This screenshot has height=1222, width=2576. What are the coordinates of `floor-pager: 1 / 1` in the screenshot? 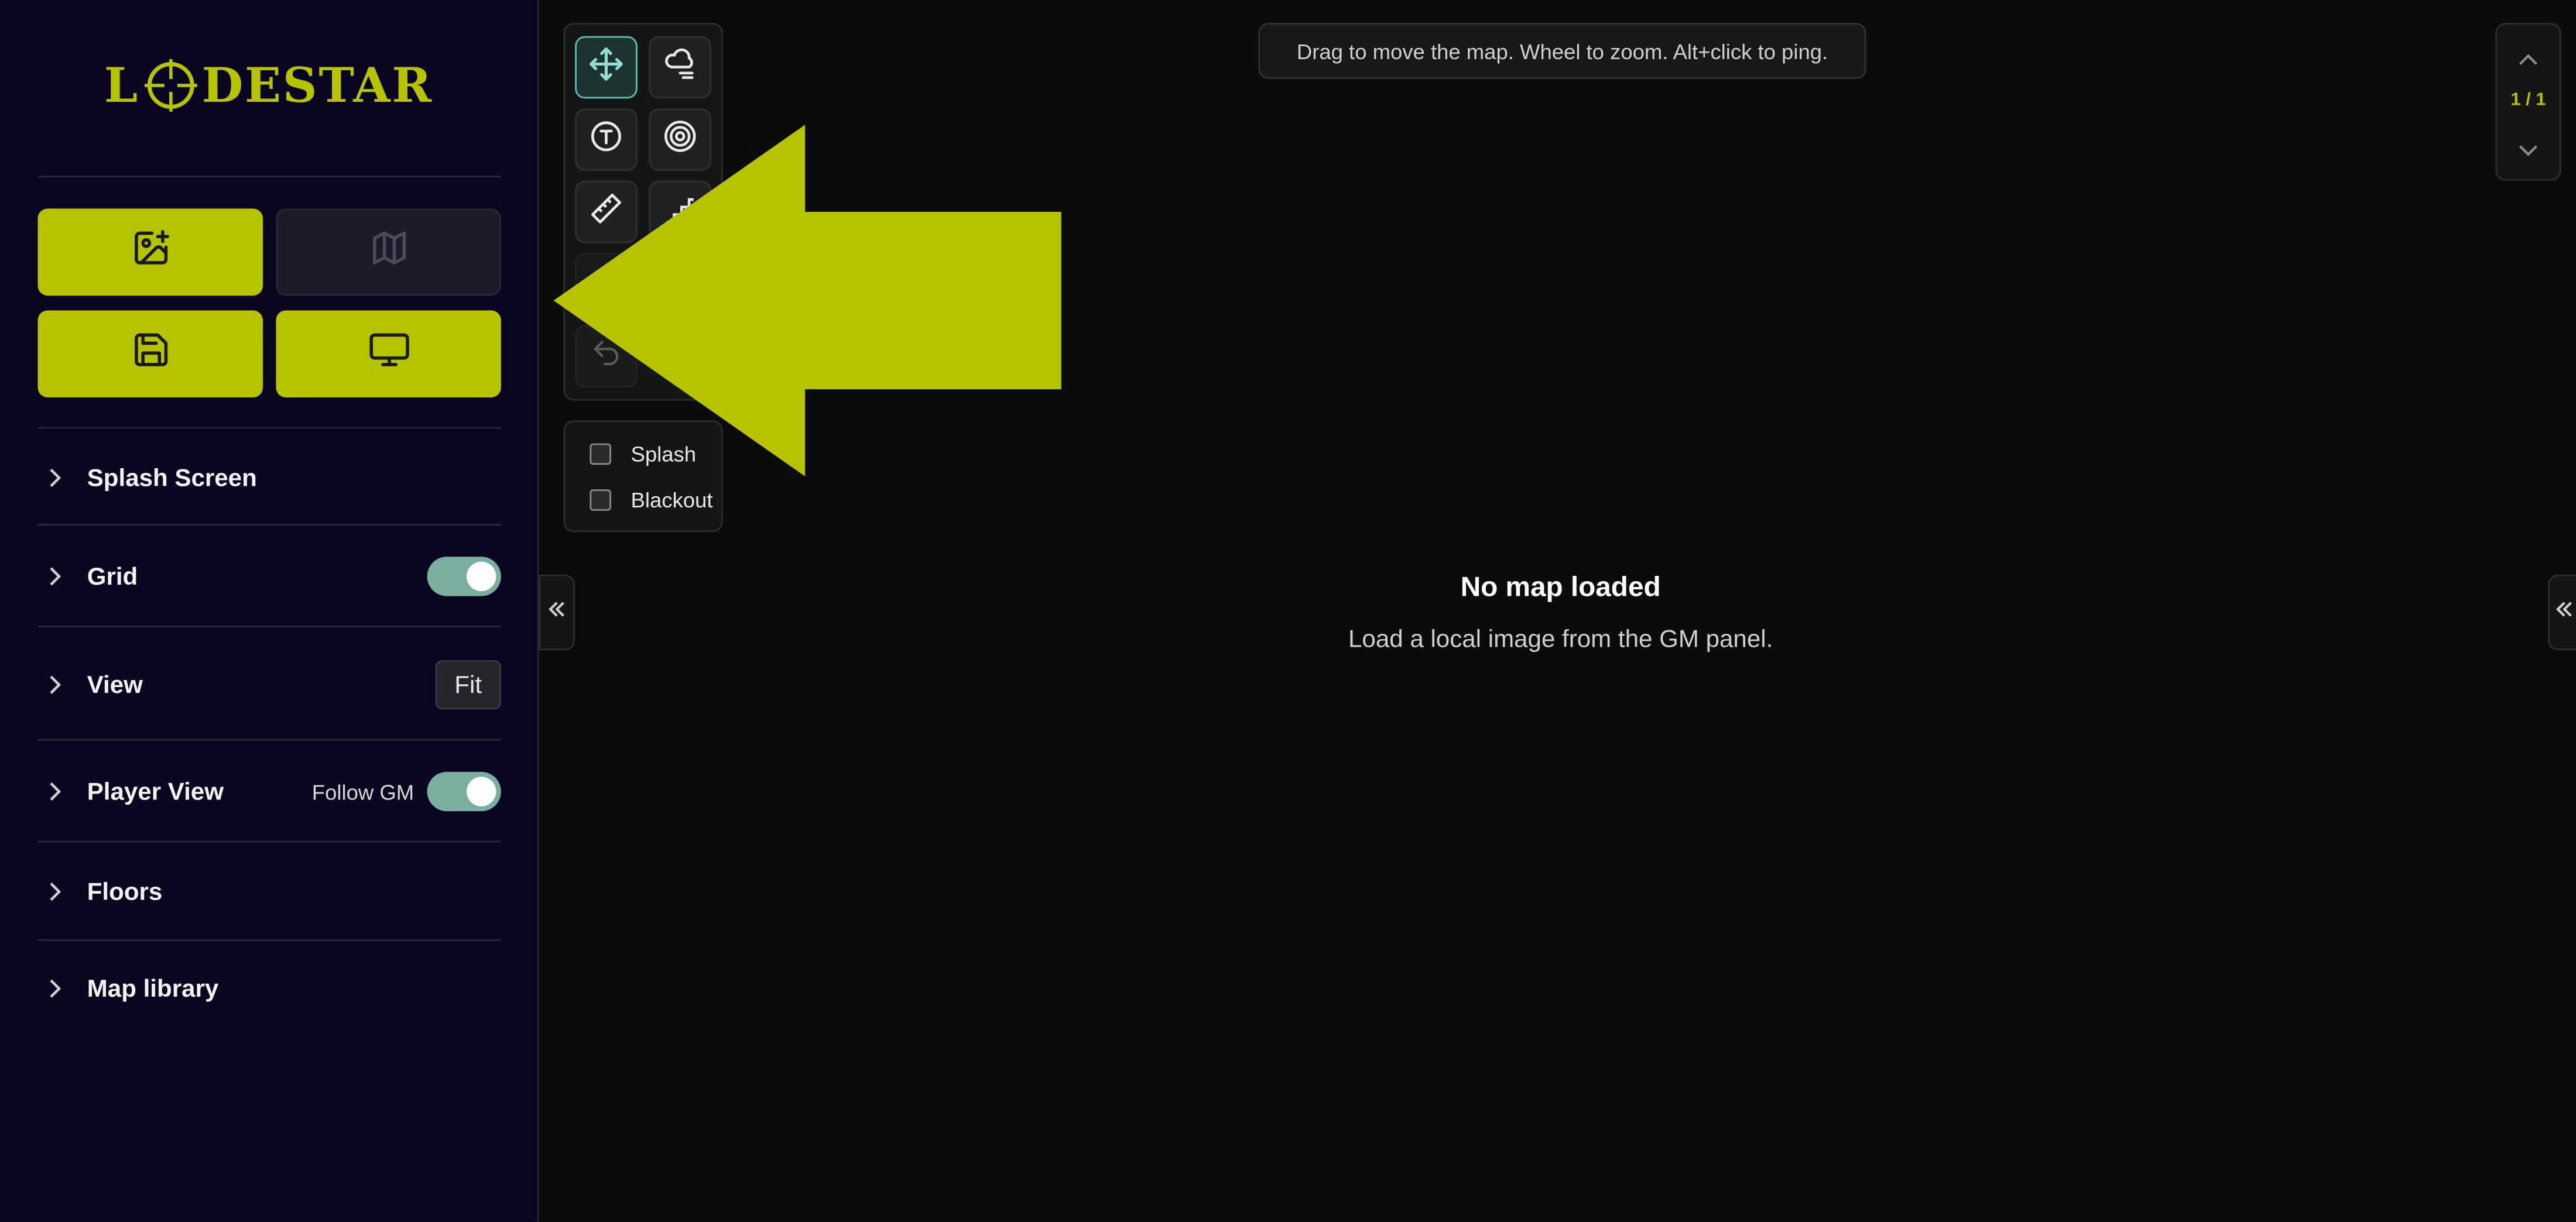 It's located at (2528, 102).